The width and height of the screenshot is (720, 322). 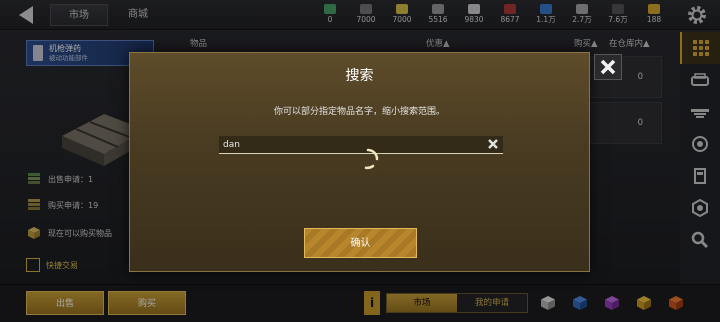 I want to click on dialog-title: 搜索, so click(x=359, y=76).